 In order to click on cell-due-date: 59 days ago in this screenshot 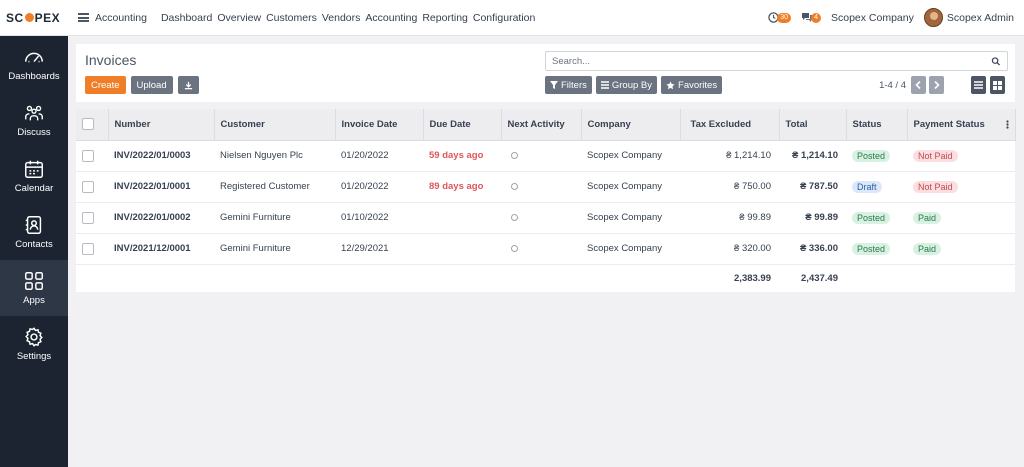, I will do `click(462, 156)`.